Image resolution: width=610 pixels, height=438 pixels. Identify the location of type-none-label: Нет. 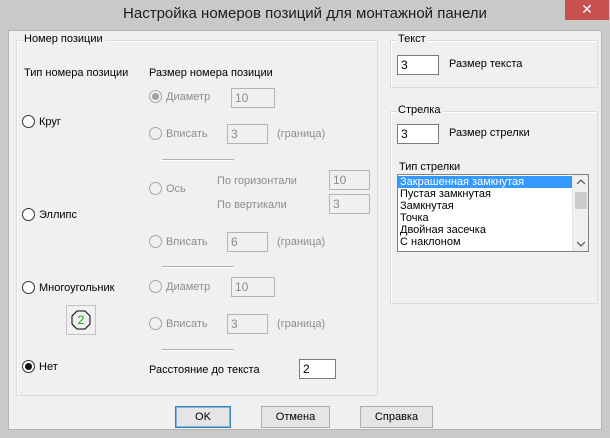
(48, 367).